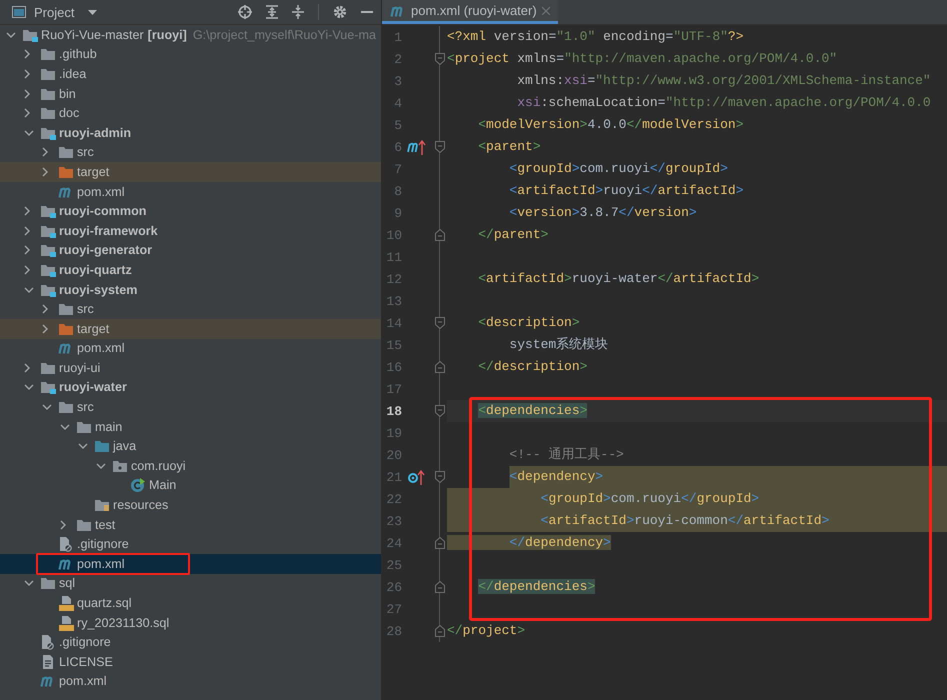  Describe the element at coordinates (393, 433) in the screenshot. I see `line-number: 19` at that location.